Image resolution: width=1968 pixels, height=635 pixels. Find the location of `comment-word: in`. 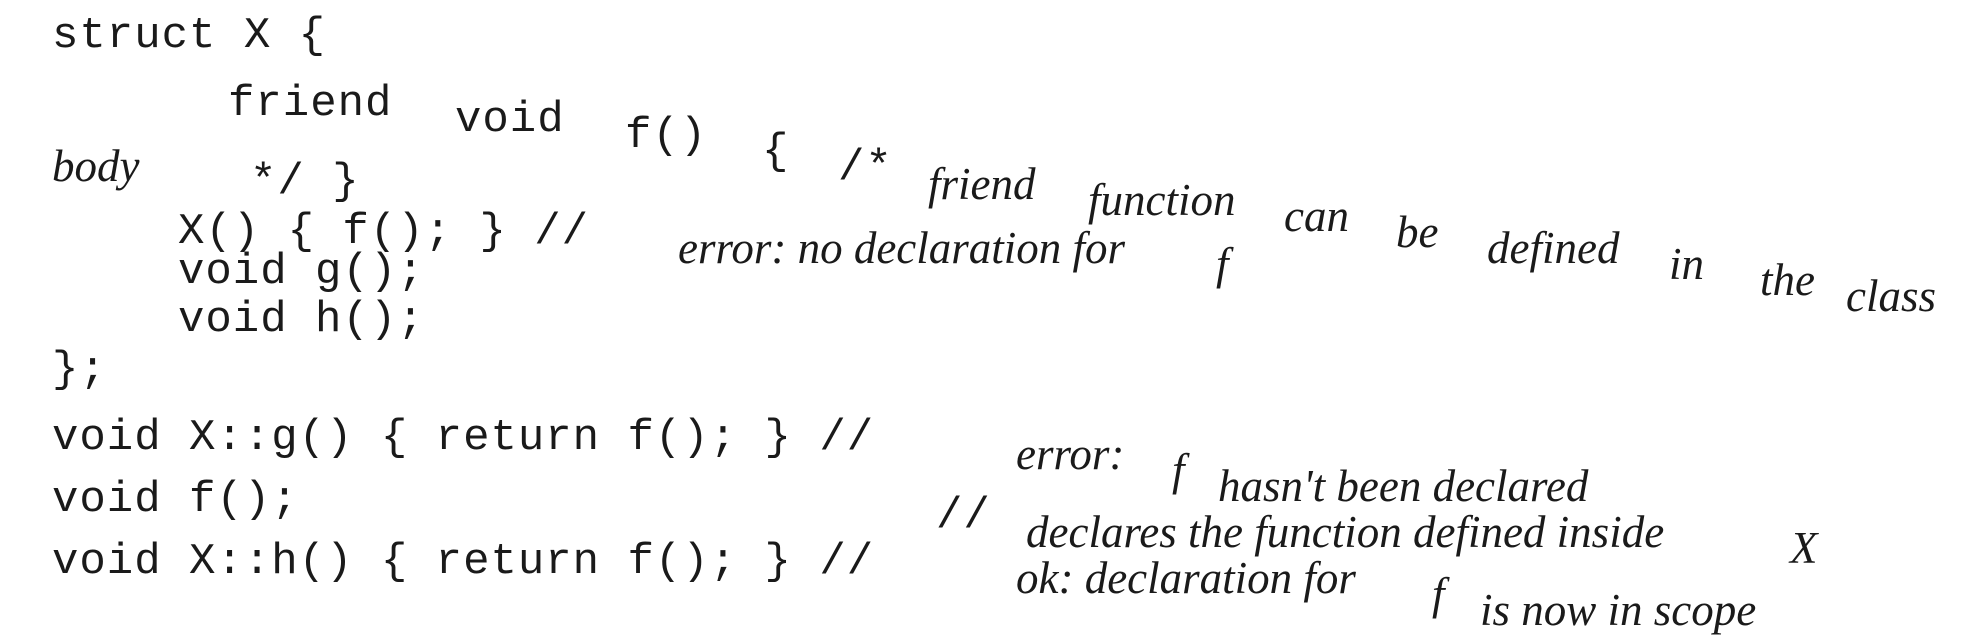

comment-word: in is located at coordinates (1687, 264).